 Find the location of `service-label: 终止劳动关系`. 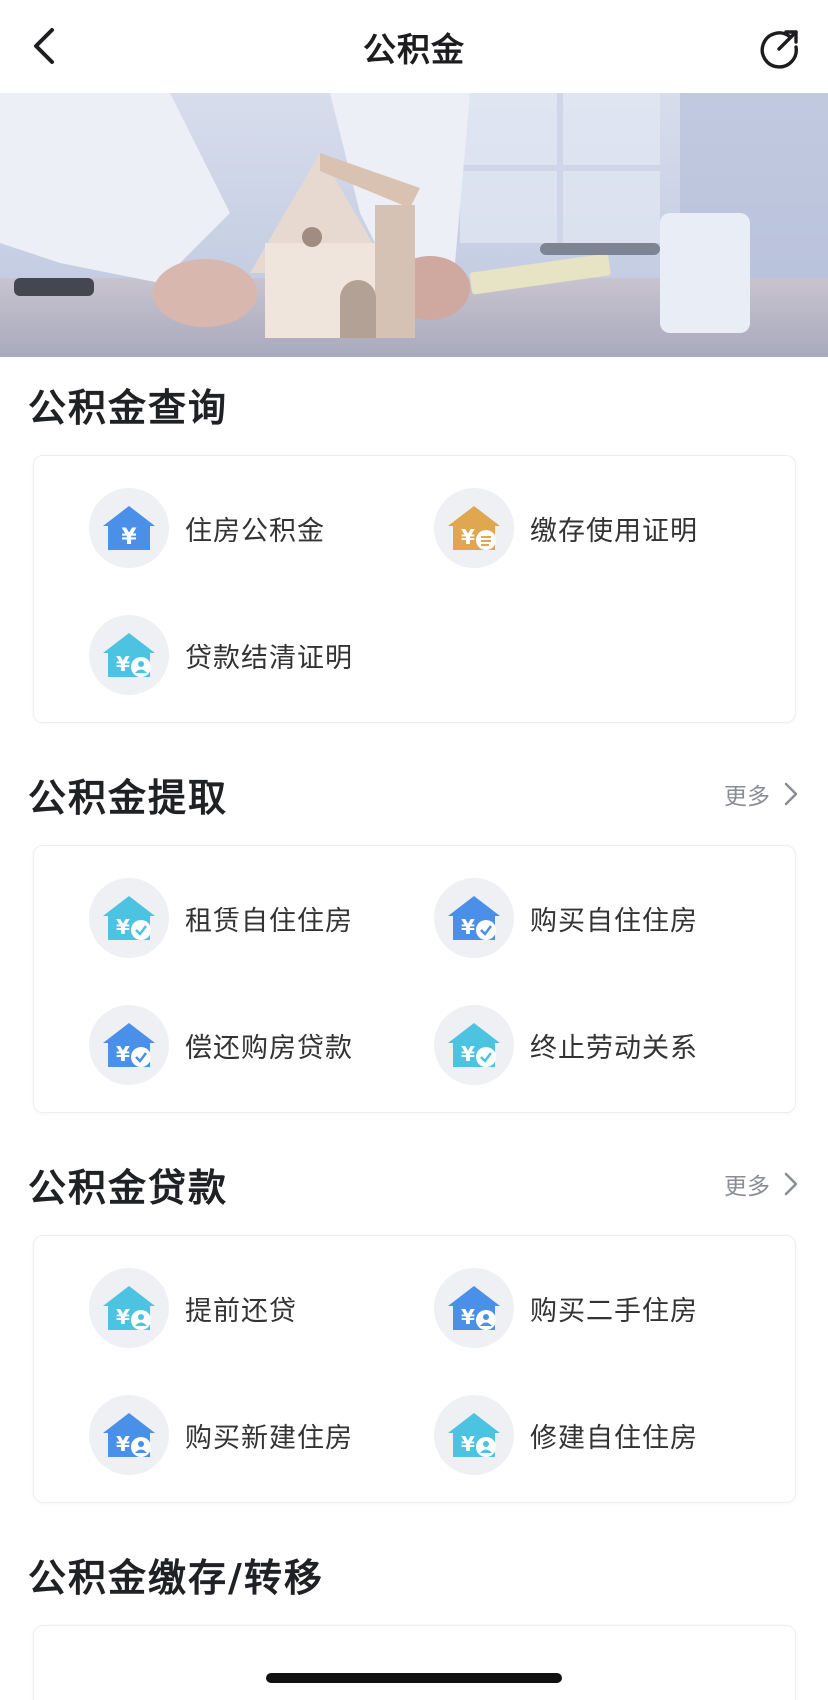

service-label: 终止劳动关系 is located at coordinates (614, 1048).